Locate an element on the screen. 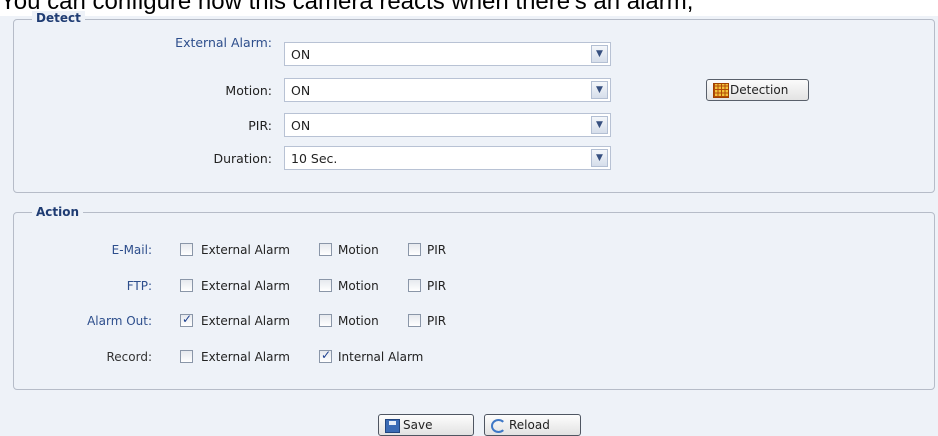 This screenshot has height=436, width=938. record-external-alarm-checkbox is located at coordinates (186, 356).